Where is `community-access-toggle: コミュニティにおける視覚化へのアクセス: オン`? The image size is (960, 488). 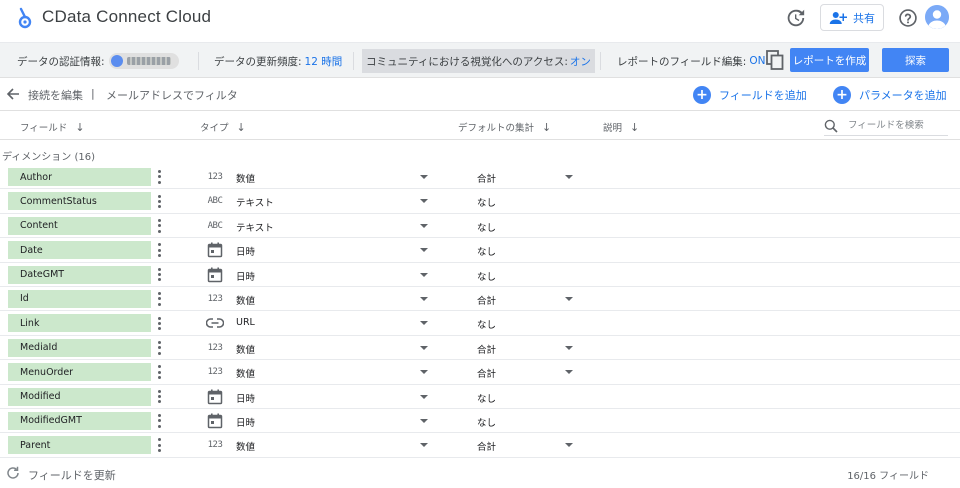 community-access-toggle: コミュニティにおける視覚化へのアクセス: オン is located at coordinates (478, 61).